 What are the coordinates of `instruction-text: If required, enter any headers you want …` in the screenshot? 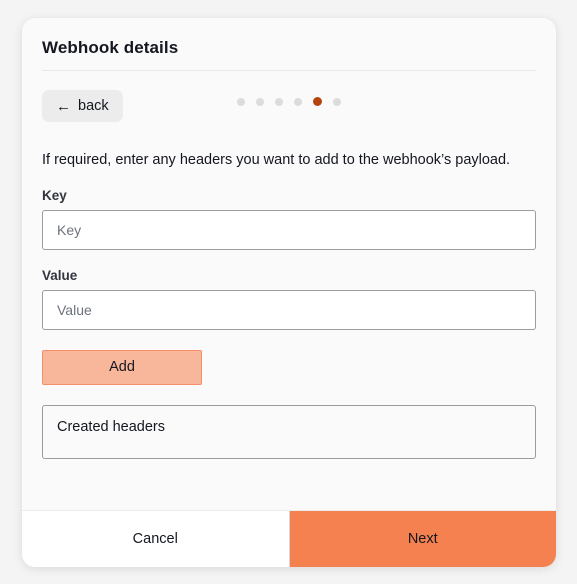 It's located at (276, 160).